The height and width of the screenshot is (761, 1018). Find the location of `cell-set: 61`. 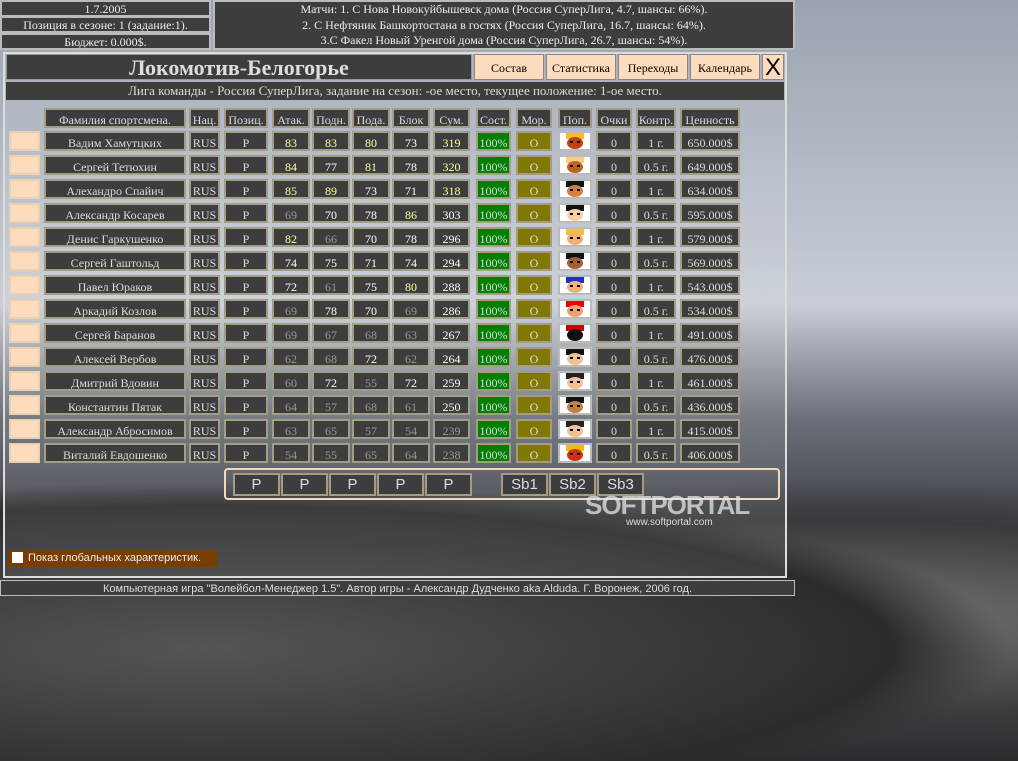

cell-set: 61 is located at coordinates (331, 285).